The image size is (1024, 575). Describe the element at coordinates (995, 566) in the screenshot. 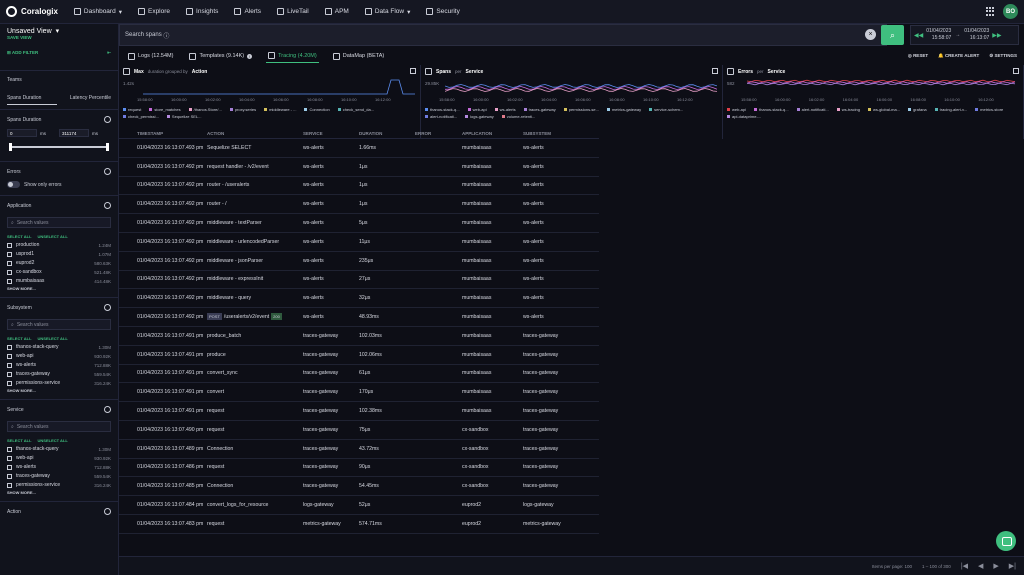

I see `next-page-icon: ▶` at that location.